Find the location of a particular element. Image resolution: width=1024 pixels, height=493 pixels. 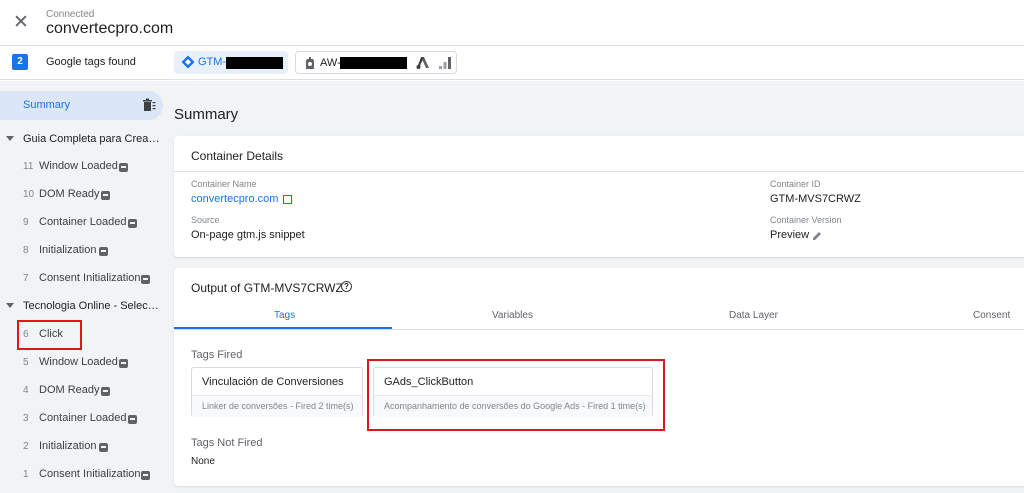

header-bar: ✕ Connected convertecpro.com is located at coordinates (512, 23).